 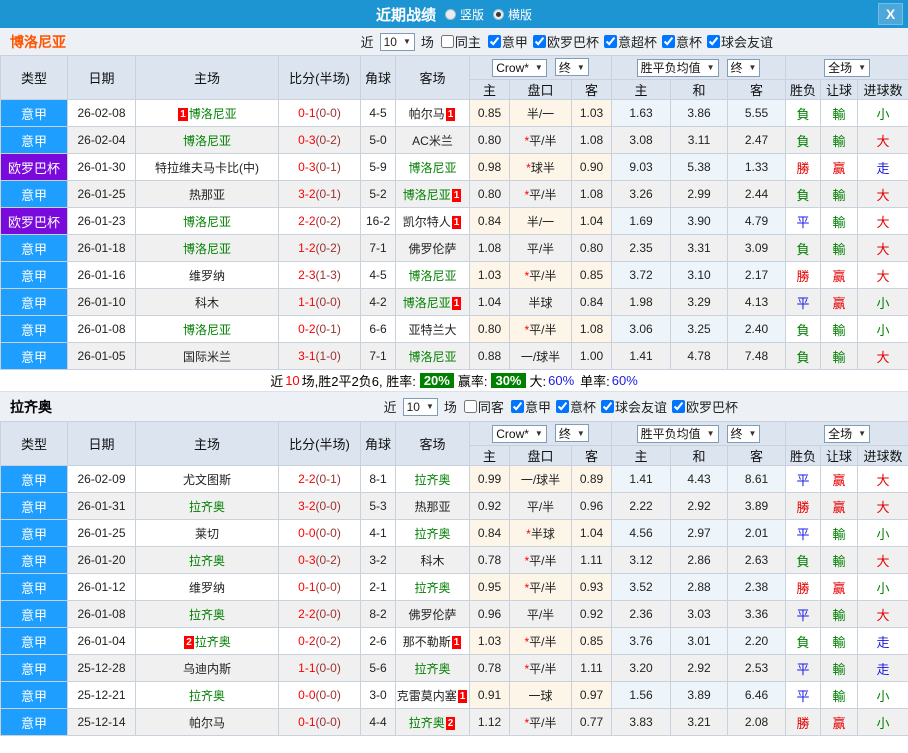 What do you see at coordinates (882, 506) in the screenshot?
I see `goals-result-cell: 大` at bounding box center [882, 506].